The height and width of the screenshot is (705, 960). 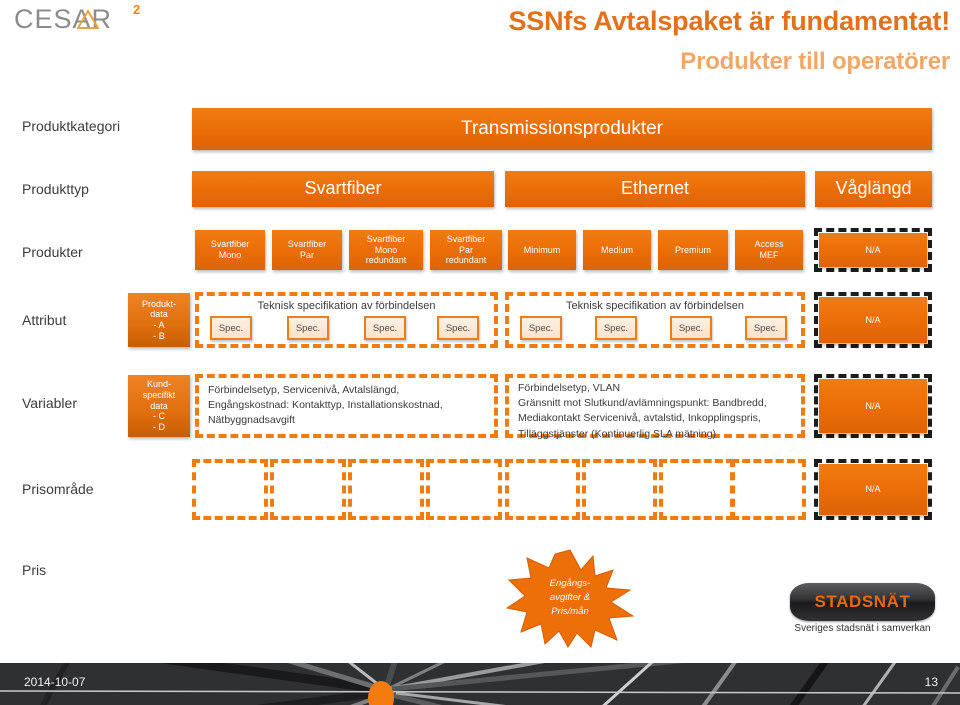 What do you see at coordinates (52, 252) in the screenshot?
I see `row-label-produkter: Produkter` at bounding box center [52, 252].